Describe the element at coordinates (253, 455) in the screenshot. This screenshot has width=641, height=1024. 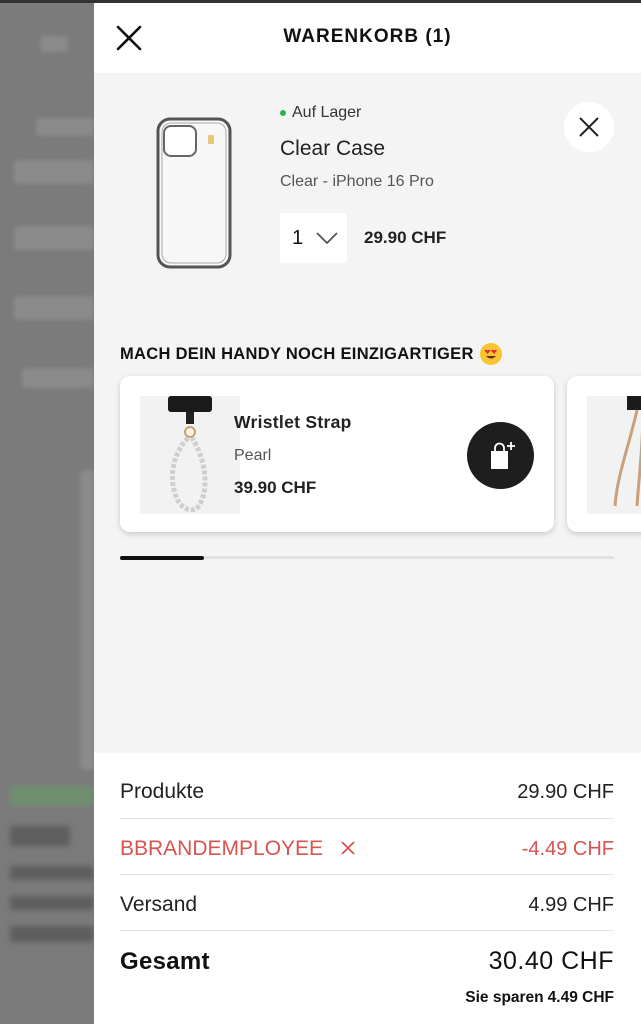
I see `upsell-product-variant: Pearl` at that location.